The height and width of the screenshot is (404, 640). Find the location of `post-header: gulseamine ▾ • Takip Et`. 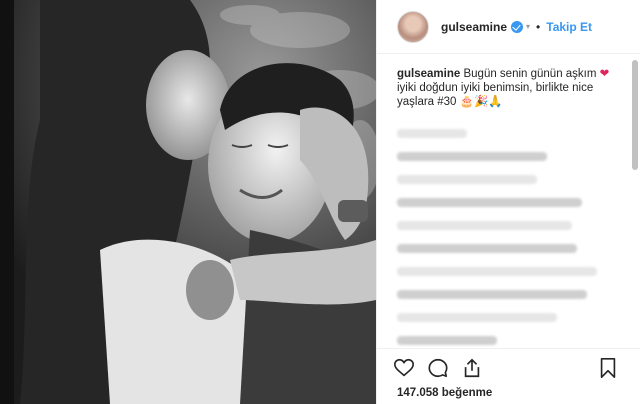

post-header: gulseamine ▾ • Takip Et is located at coordinates (508, 27).